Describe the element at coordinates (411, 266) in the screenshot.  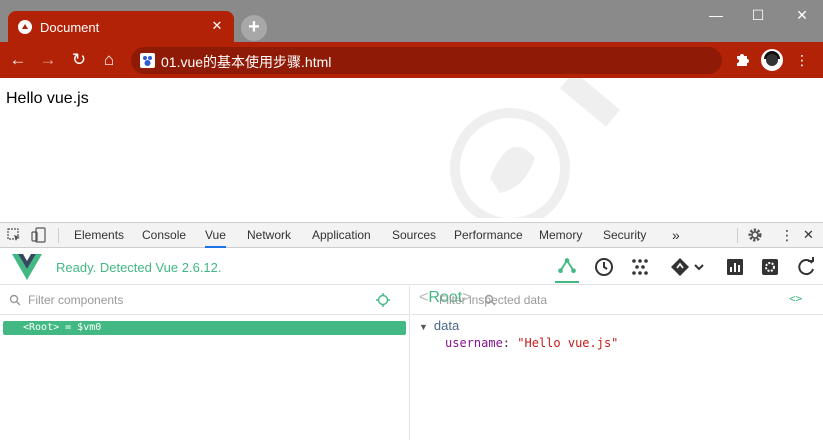
I see `vue-devtools-header: Ready. Detected Vue 2.6.12.` at that location.